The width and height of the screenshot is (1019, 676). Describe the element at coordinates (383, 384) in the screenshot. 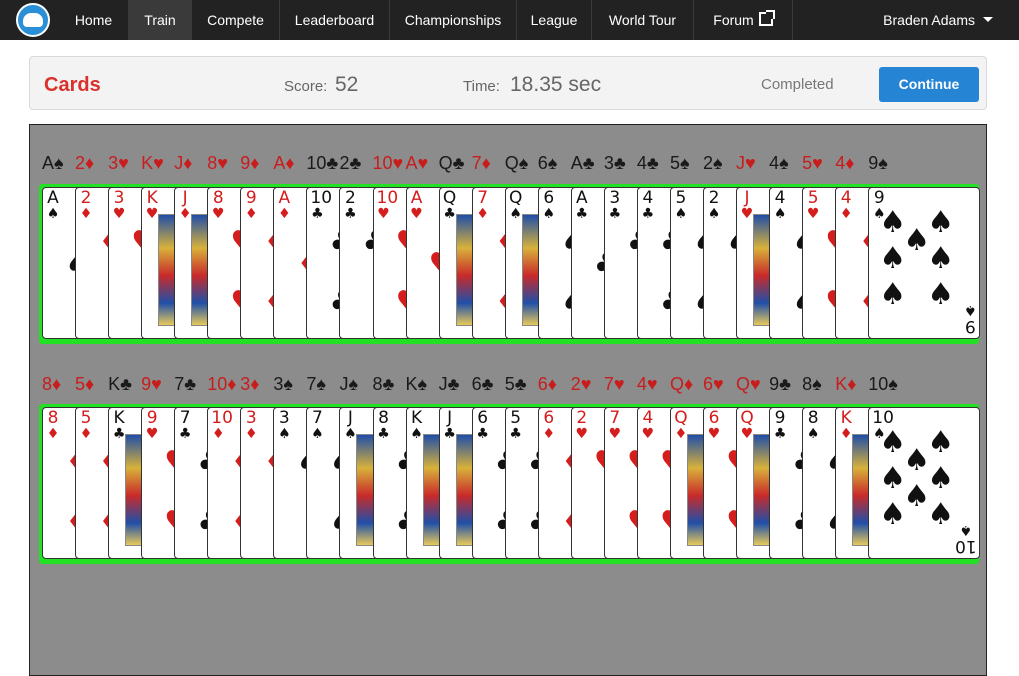

I see `recall-label: 8♣` at that location.